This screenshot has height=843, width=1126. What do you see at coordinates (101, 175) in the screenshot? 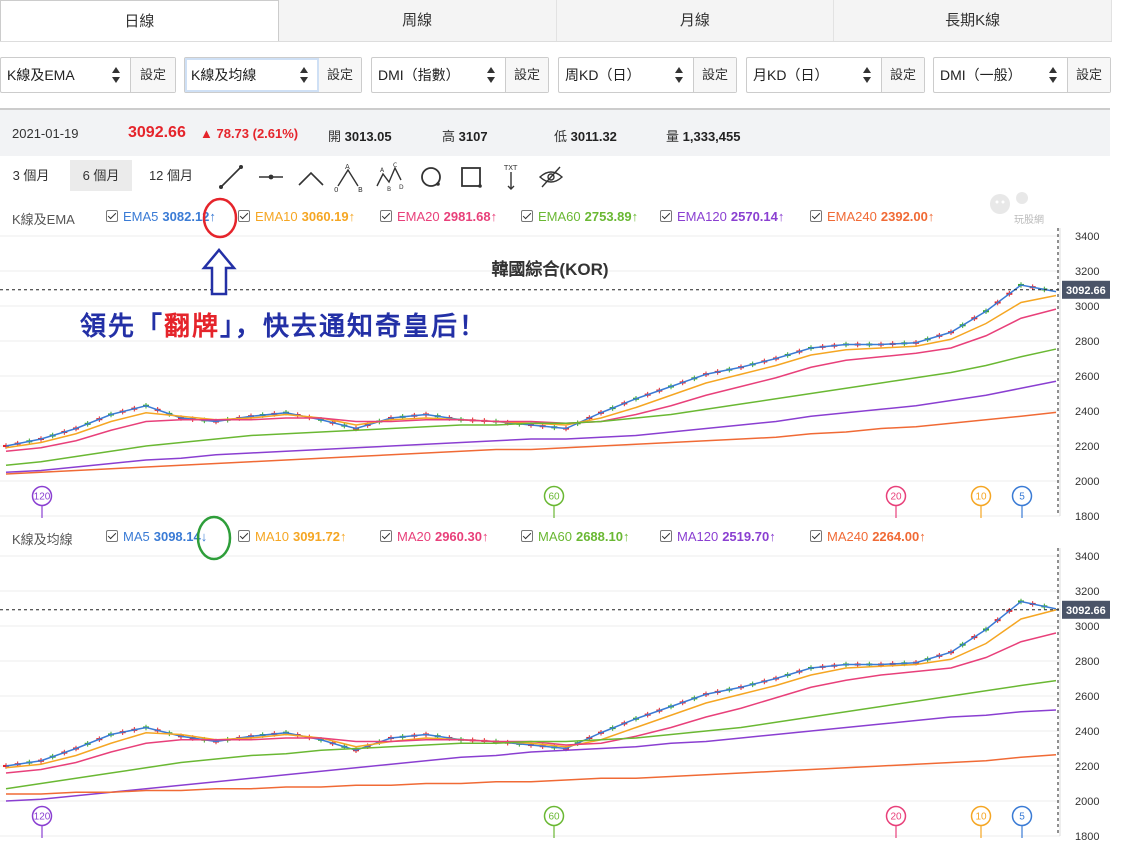
I see `range-6-months-button: 6 個月` at bounding box center [101, 175].